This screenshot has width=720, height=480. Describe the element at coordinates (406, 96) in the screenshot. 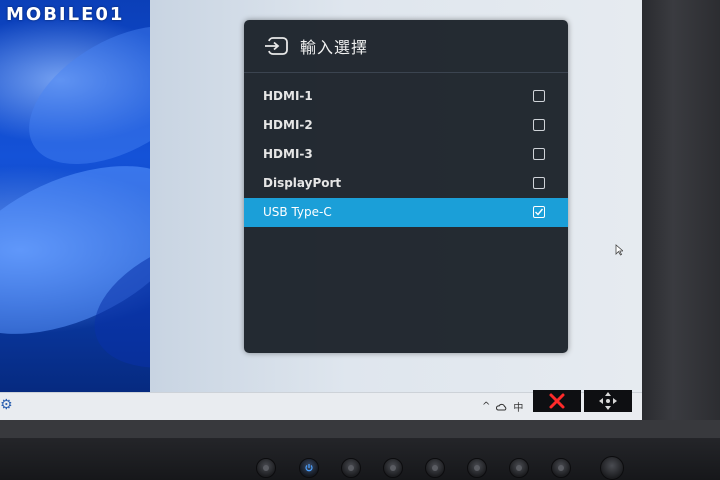

I see `input-option-hdmi-1: HDMI-1` at that location.